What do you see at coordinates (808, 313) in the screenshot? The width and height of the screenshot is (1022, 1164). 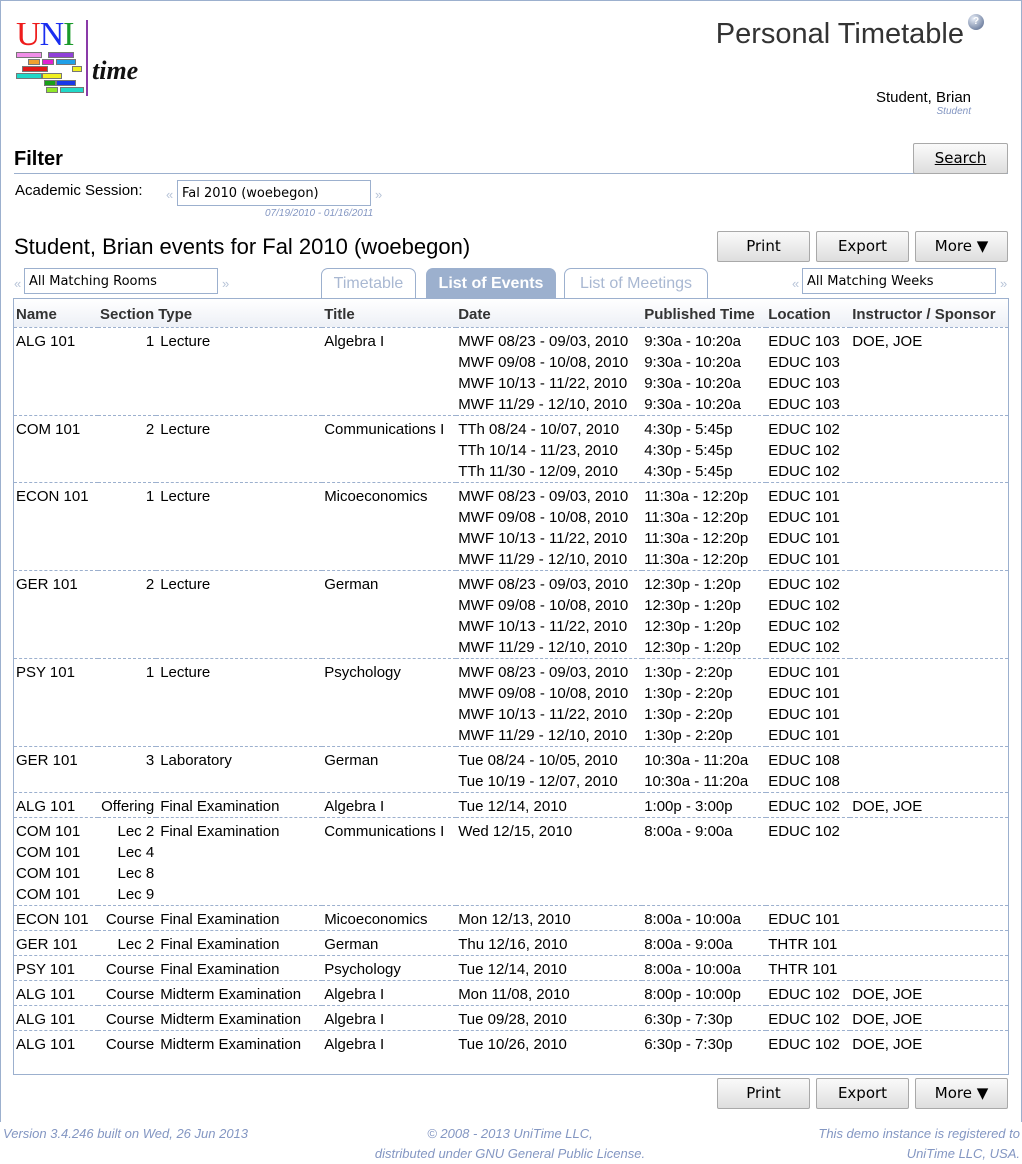 I see `col-header-location: Location` at bounding box center [808, 313].